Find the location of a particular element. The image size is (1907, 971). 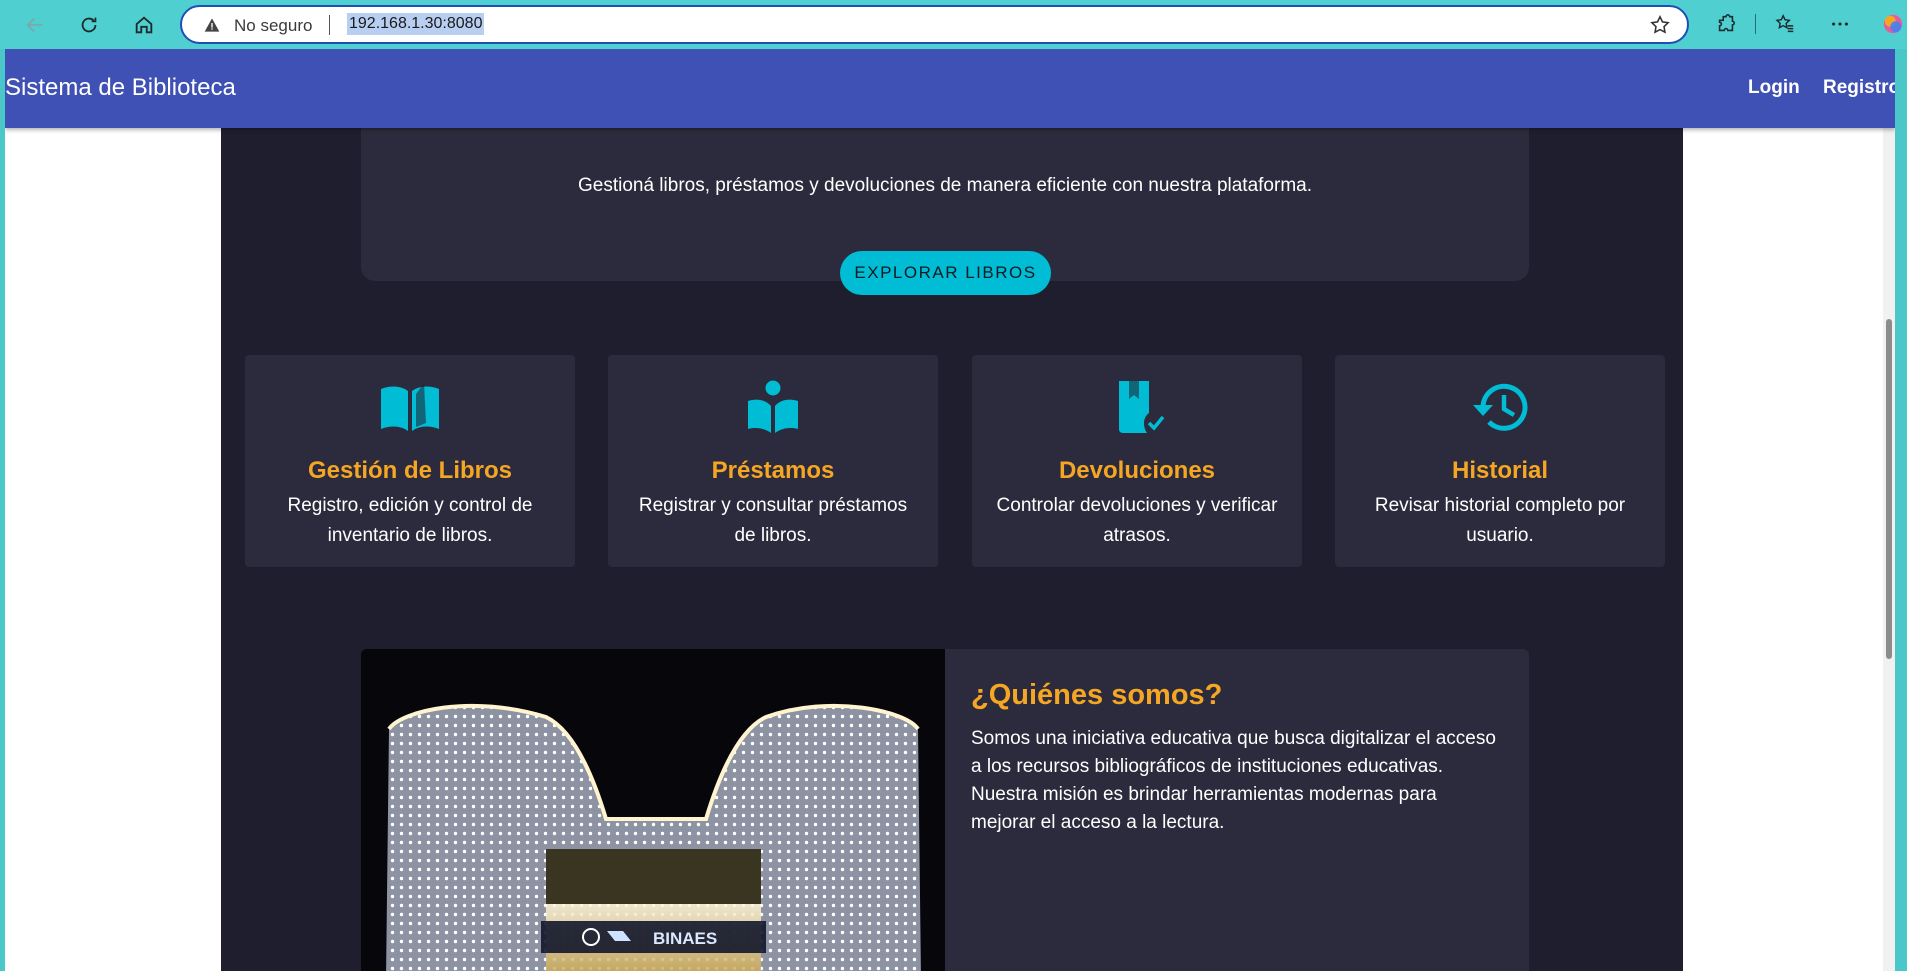

toolbar-divider is located at coordinates (1755, 24).